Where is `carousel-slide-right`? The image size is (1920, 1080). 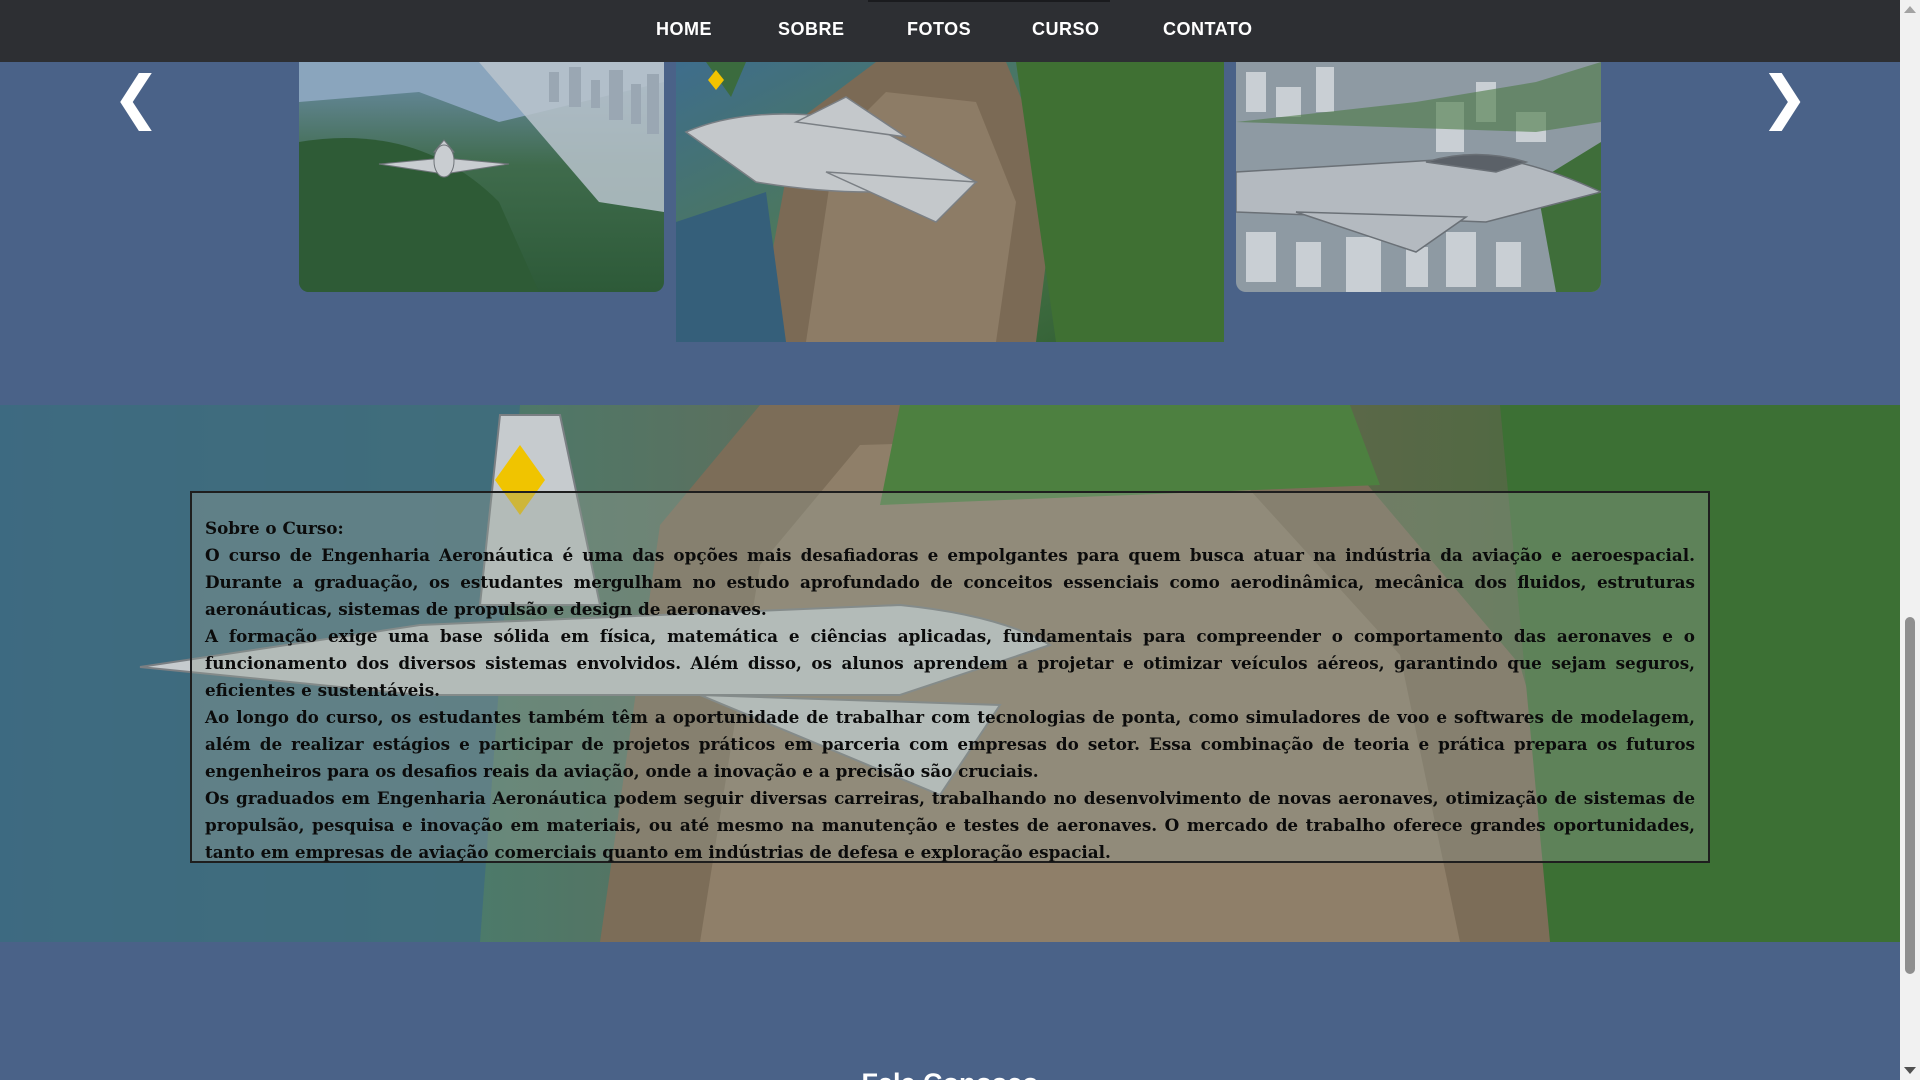
carousel-slide-right is located at coordinates (1418, 177).